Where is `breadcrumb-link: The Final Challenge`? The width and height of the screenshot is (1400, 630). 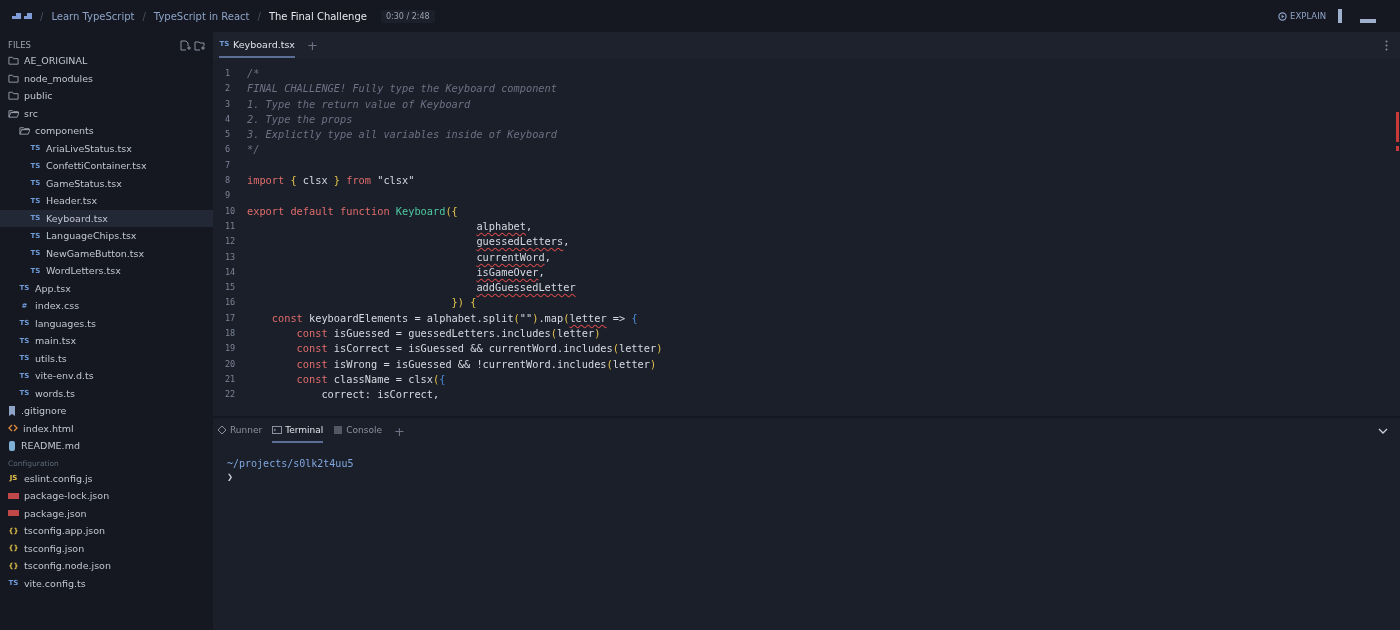
breadcrumb-link: The Final Challenge is located at coordinates (317, 16).